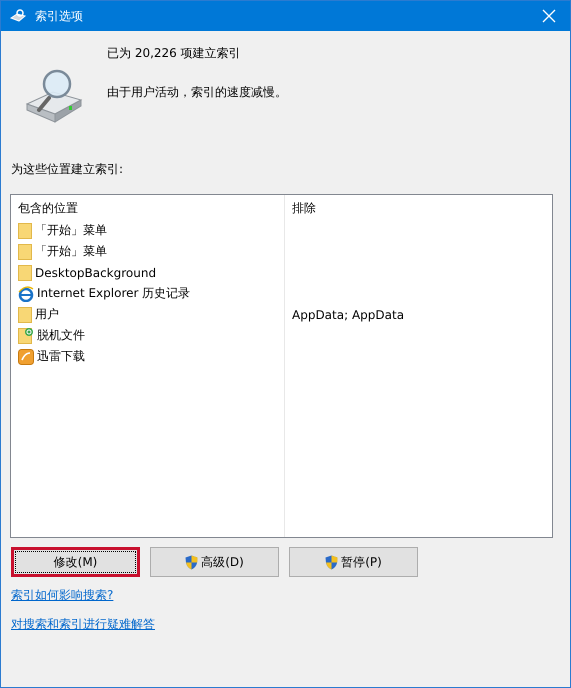 Image resolution: width=571 pixels, height=688 pixels. What do you see at coordinates (197, 92) in the screenshot?
I see `status-message: 由于用户活动，索引的速度减慢。` at bounding box center [197, 92].